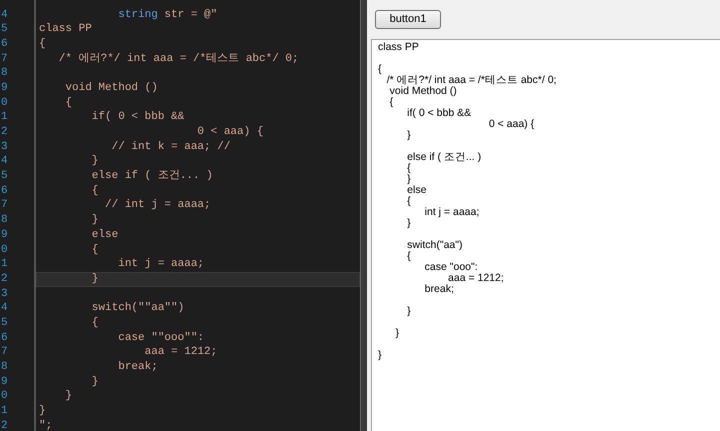 This screenshot has height=431, width=720. What do you see at coordinates (472, 80) in the screenshot?
I see `output-line: /* 에러?*/ int aaa = /*테스트 abc*/ 0;` at bounding box center [472, 80].